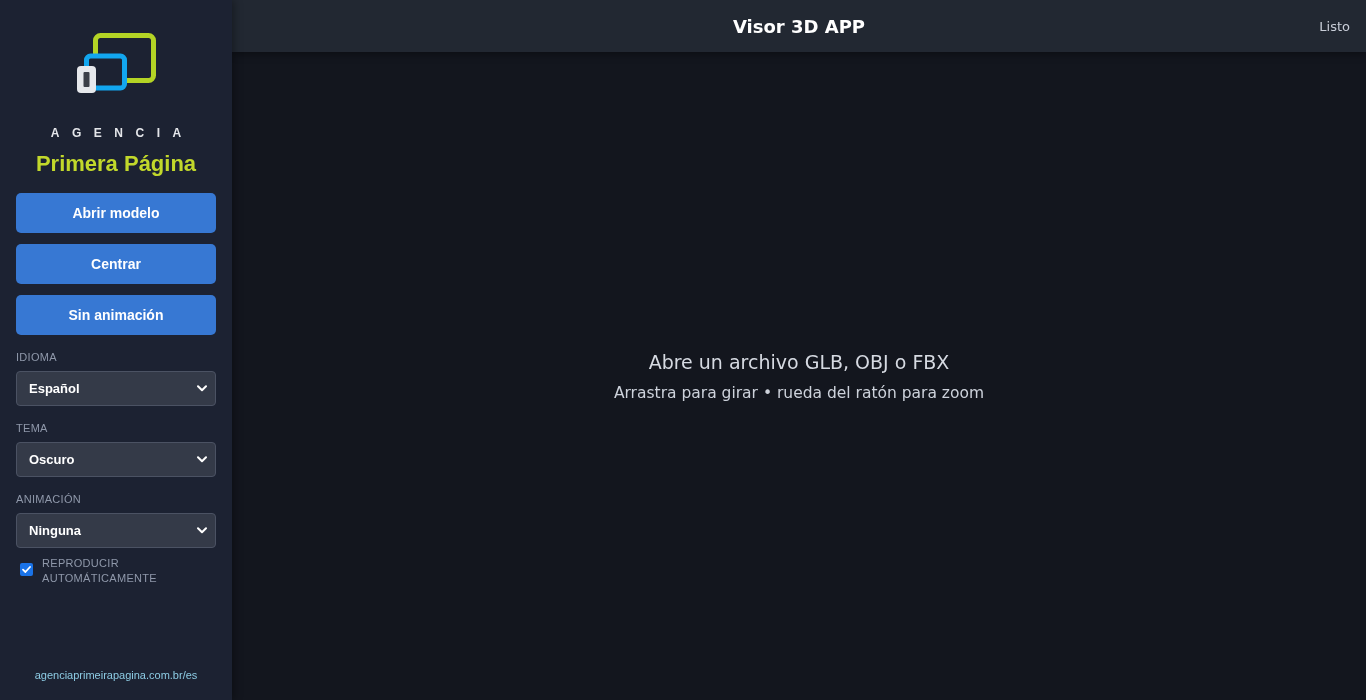  What do you see at coordinates (116, 213) in the screenshot?
I see `open-model-button: Abrir modelo` at bounding box center [116, 213].